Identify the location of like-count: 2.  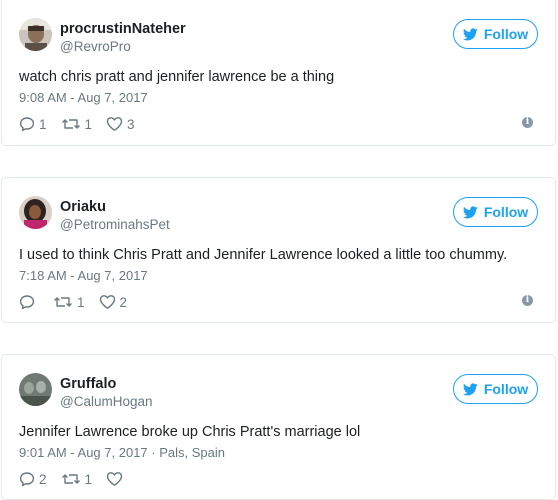
(123, 302).